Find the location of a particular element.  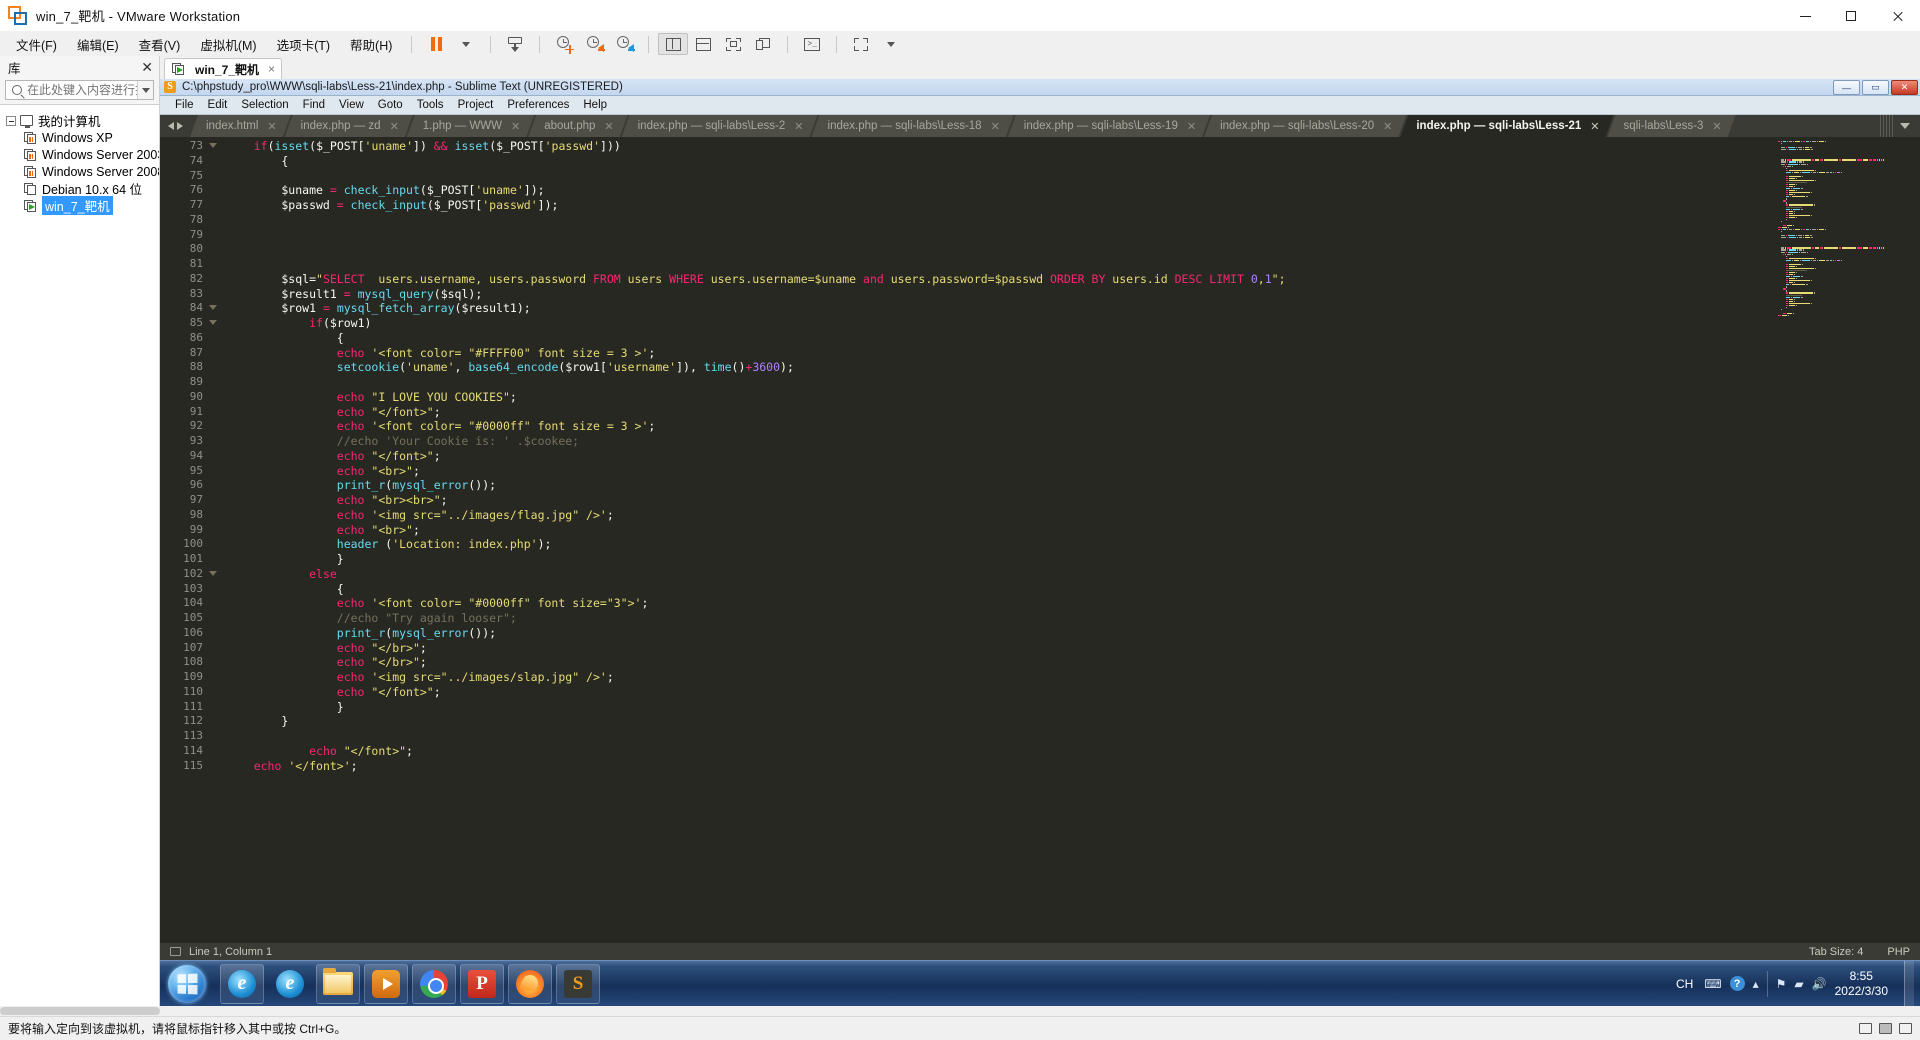

collapse-icon is located at coordinates (11, 120).